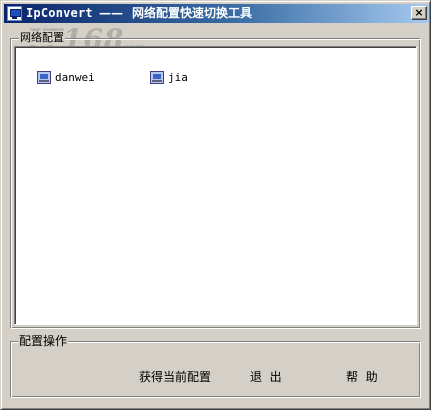  What do you see at coordinates (75, 77) in the screenshot?
I see `list-item-label: danwei` at bounding box center [75, 77].